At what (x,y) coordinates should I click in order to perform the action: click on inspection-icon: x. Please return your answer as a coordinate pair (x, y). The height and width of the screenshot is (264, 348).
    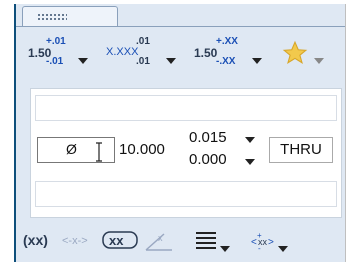
    Looking at the image, I should click on (160, 241).